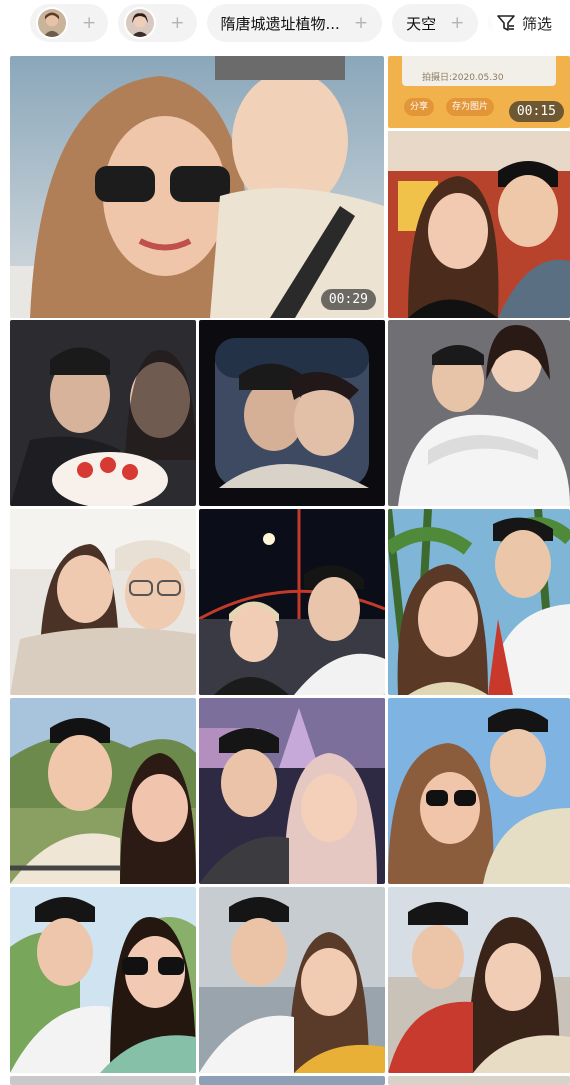 The height and width of the screenshot is (1085, 570). I want to click on place-chip: 隋唐城遗址植物... +, so click(294, 23).